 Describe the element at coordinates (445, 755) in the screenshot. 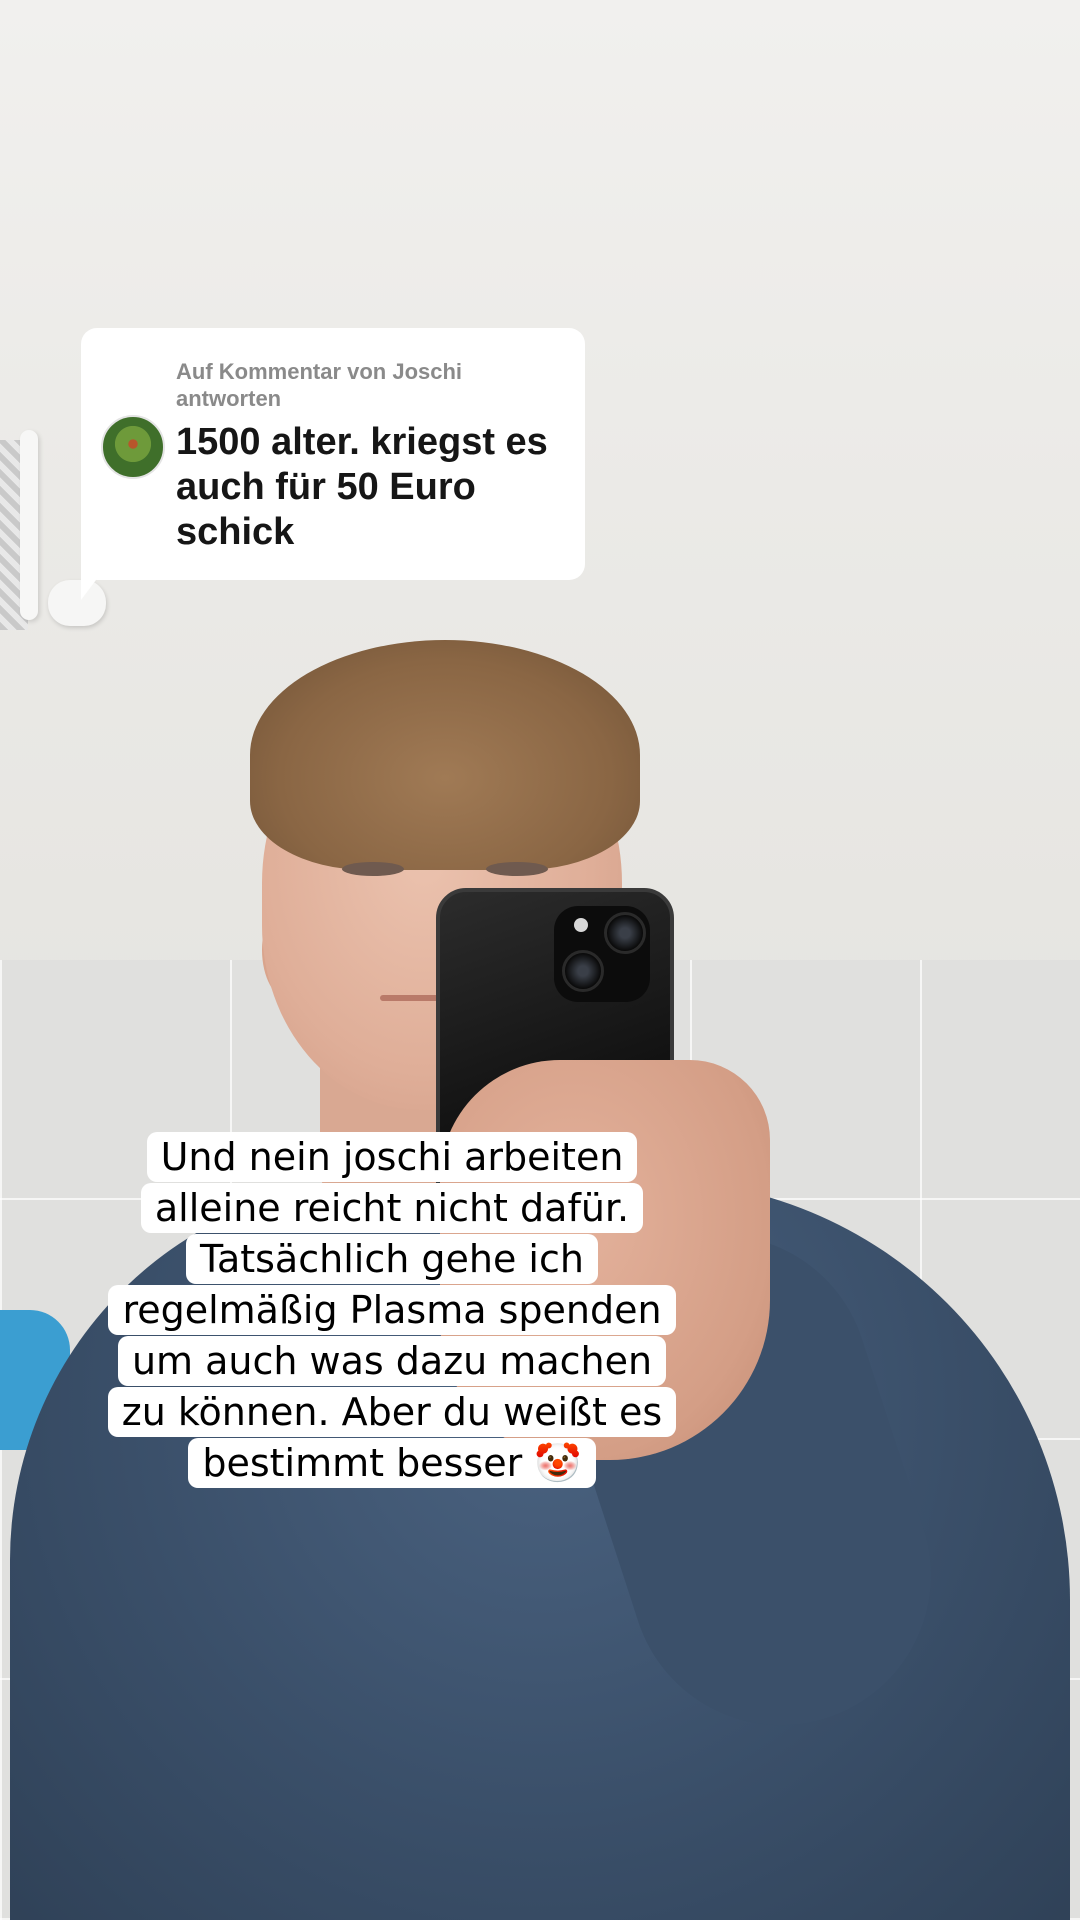

I see `person-hair` at that location.